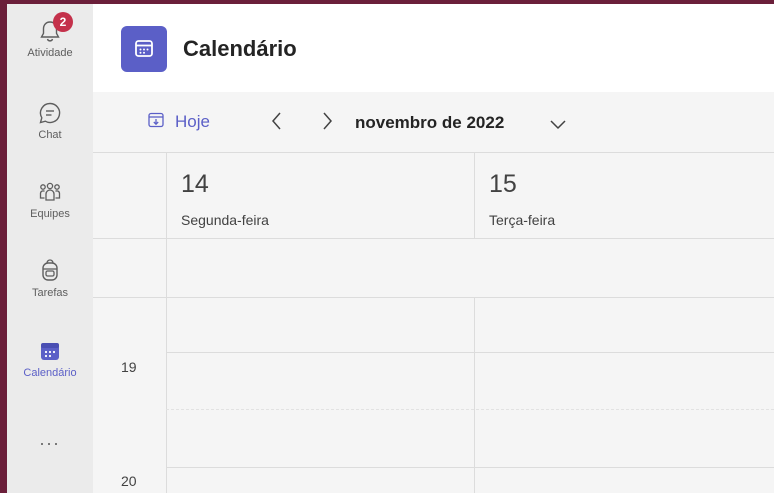  Describe the element at coordinates (503, 184) in the screenshot. I see `day-number: 15` at that location.